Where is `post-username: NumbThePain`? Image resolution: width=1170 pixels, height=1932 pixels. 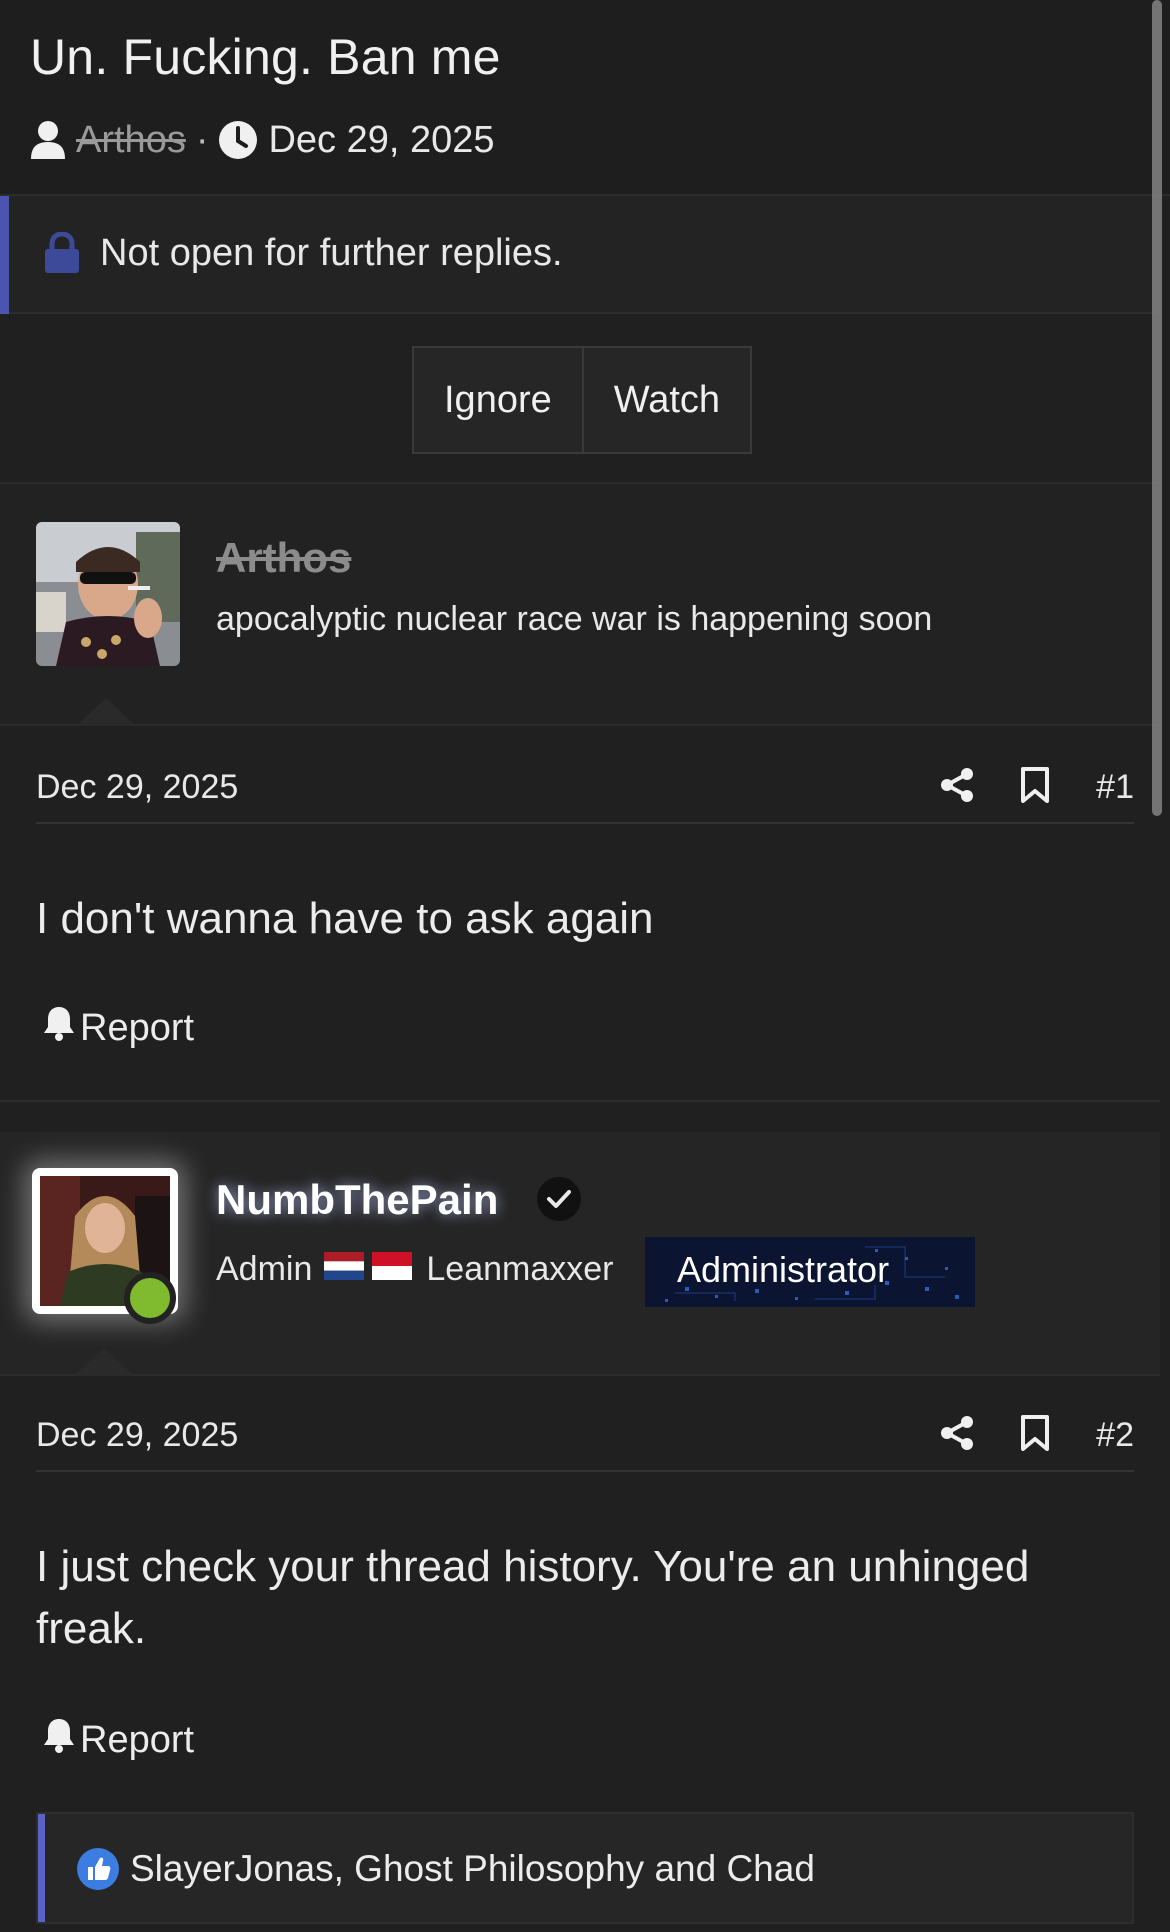
post-username: NumbThePain is located at coordinates (357, 1200).